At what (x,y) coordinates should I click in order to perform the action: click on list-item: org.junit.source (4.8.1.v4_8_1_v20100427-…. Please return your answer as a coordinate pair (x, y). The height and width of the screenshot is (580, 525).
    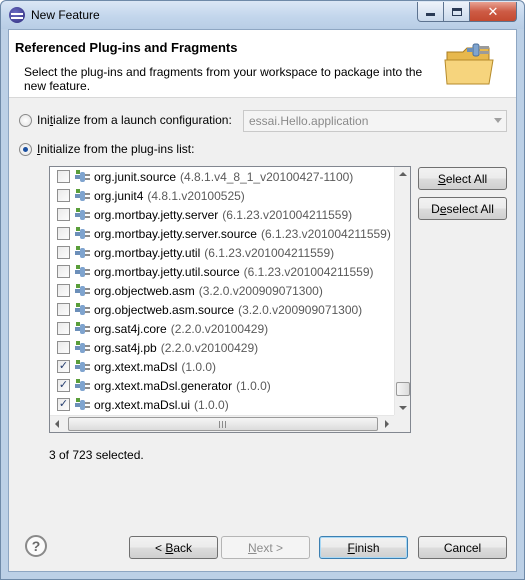
    Looking at the image, I should click on (222, 176).